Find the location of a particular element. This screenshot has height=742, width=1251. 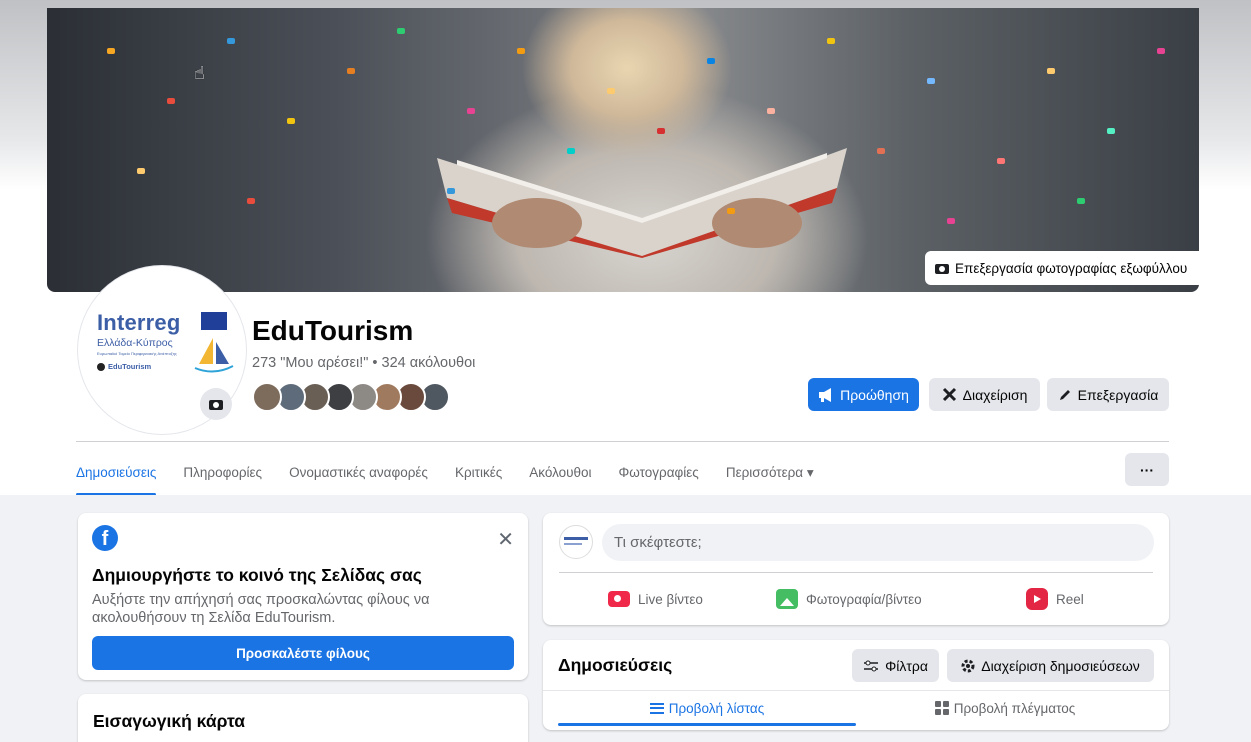

edit-cover-label: Επεξεργασία φωτογραφίας εξωφύλλου is located at coordinates (1071, 268).